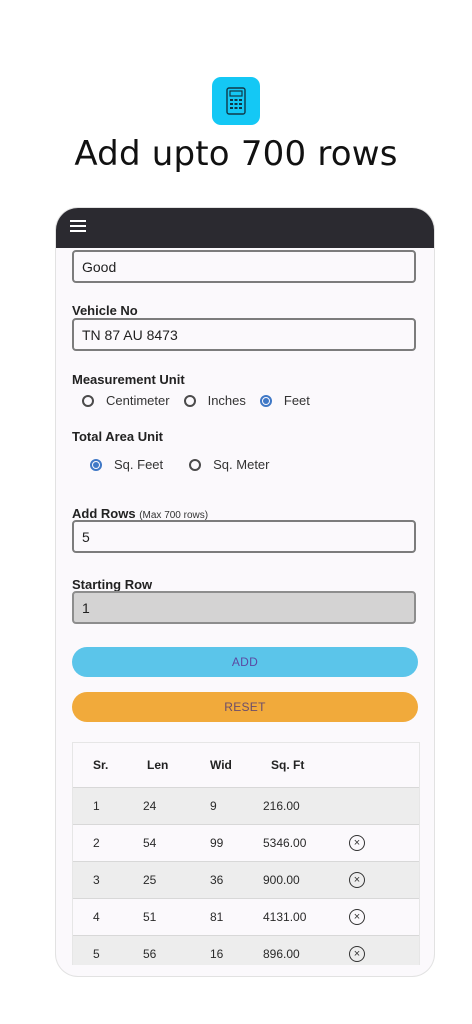 Image resolution: width=472 pixels, height=1024 pixels. Describe the element at coordinates (189, 400) in the screenshot. I see `radio-inches` at that location.